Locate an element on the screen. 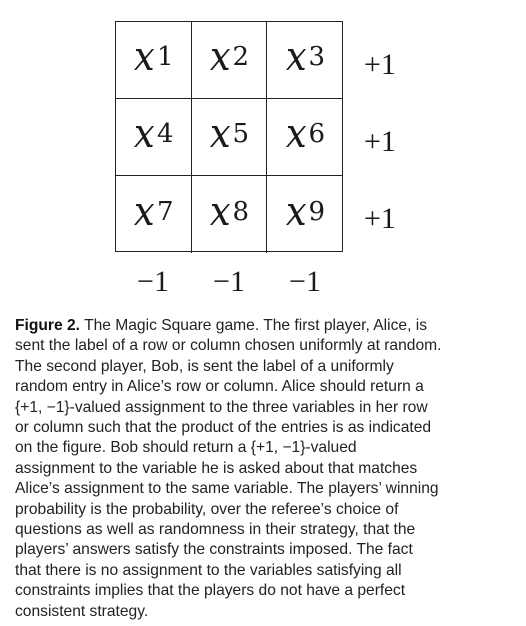 The width and height of the screenshot is (526, 626). cell-x4: x4 is located at coordinates (154, 137).